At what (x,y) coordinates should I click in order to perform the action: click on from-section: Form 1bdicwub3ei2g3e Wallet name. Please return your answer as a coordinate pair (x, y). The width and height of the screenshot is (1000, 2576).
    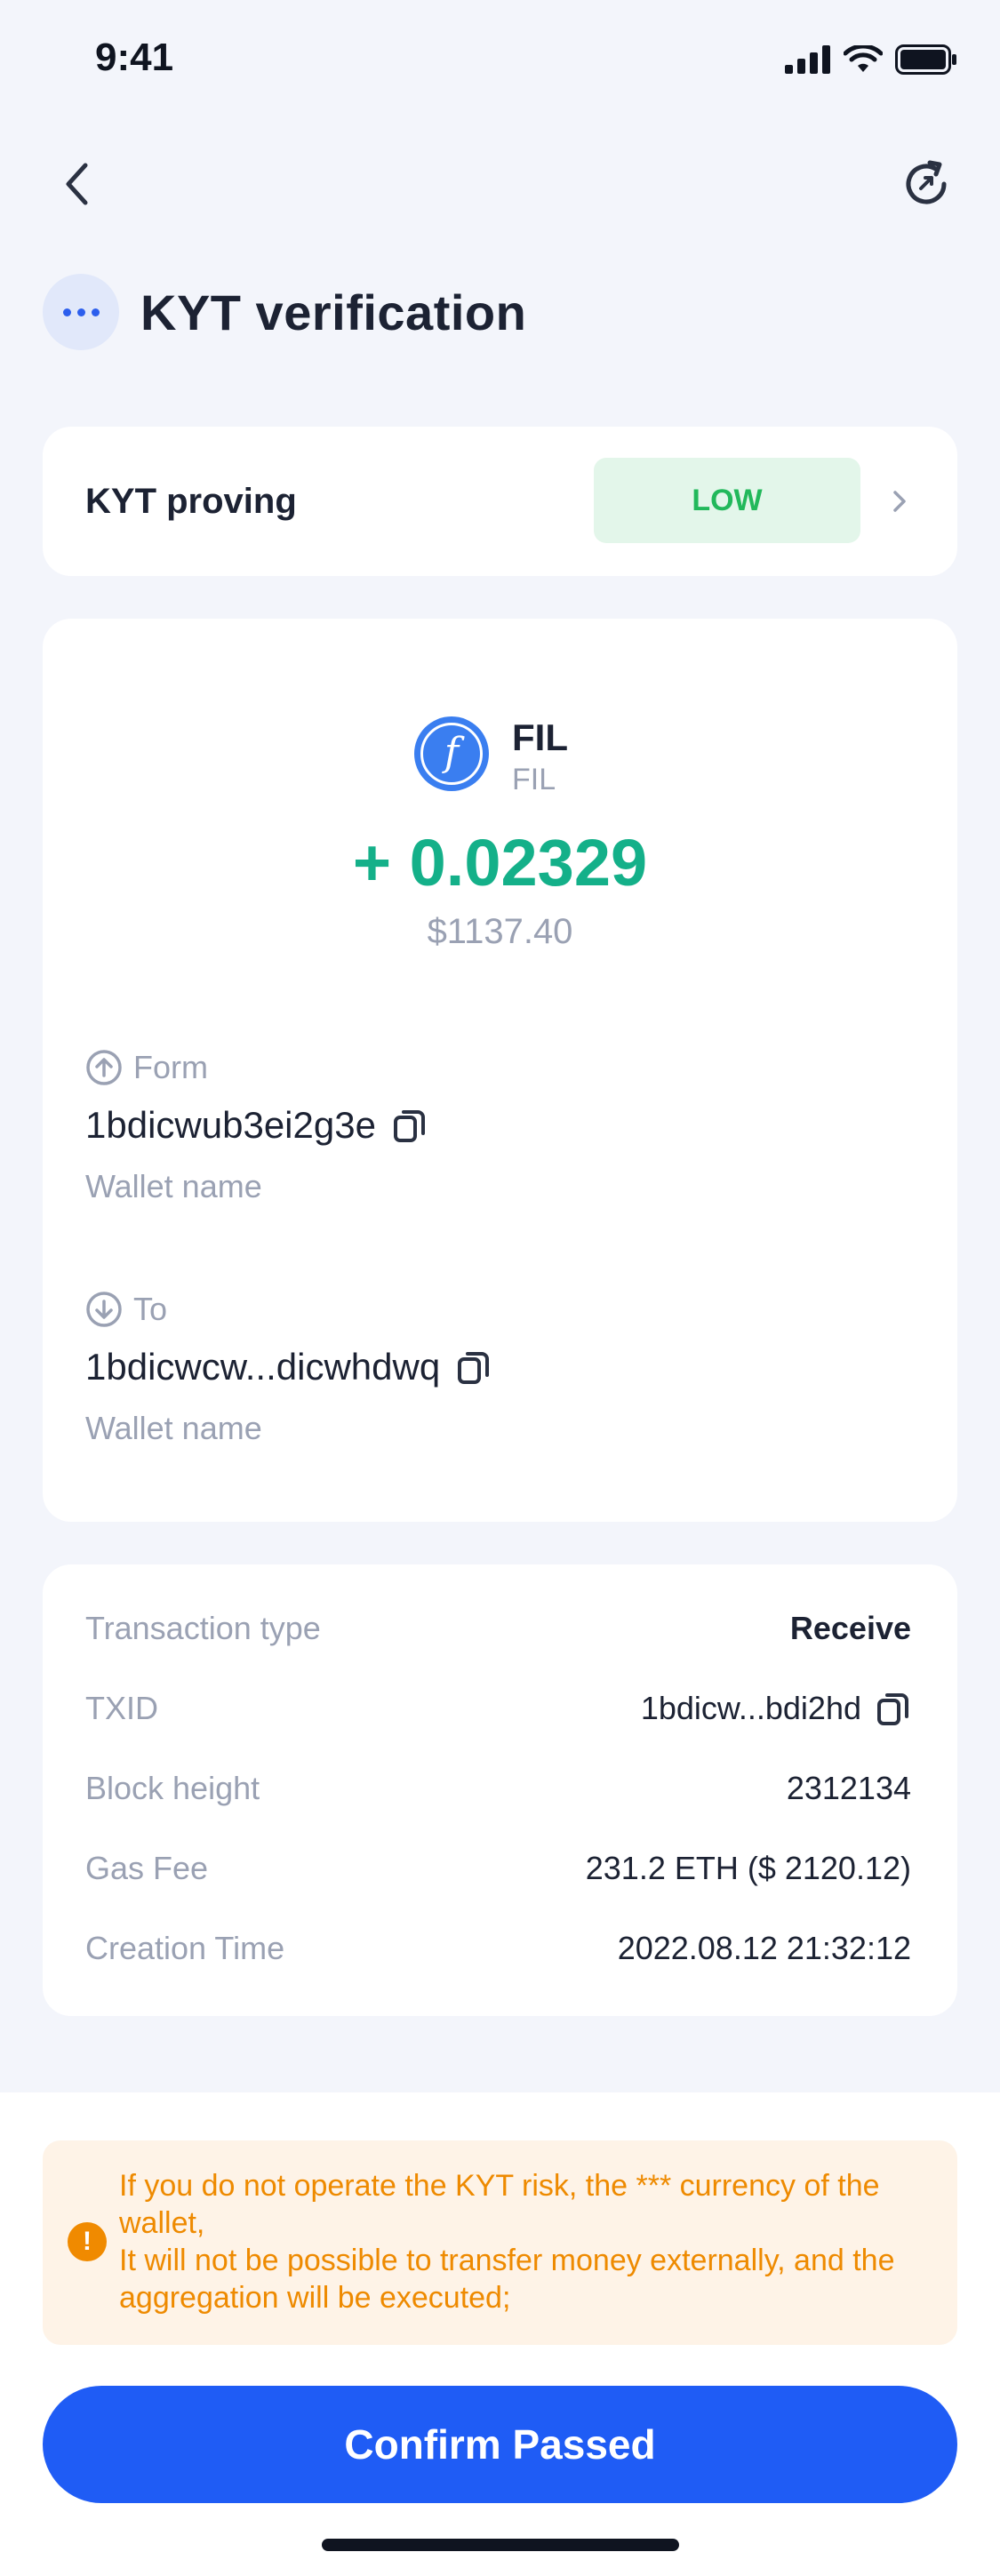
    Looking at the image, I should click on (256, 1127).